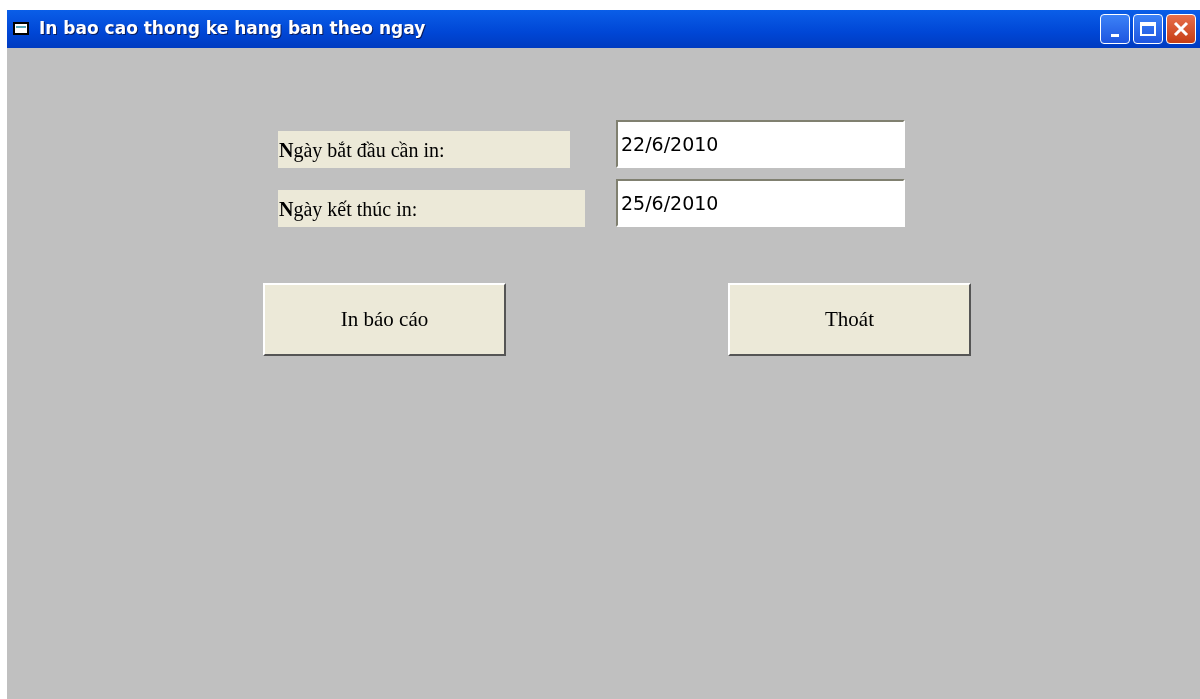 The image size is (1200, 699). What do you see at coordinates (384, 319) in the screenshot?
I see `print-report-button: In báo cáo` at bounding box center [384, 319].